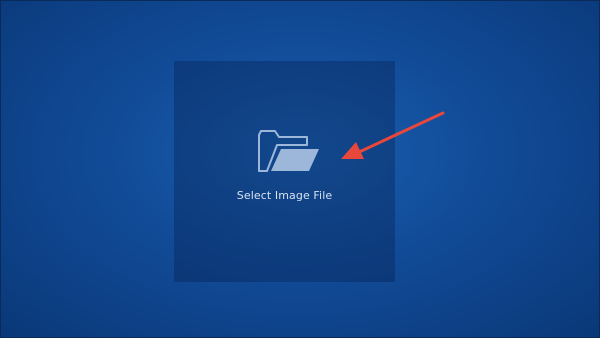  Describe the element at coordinates (284, 195) in the screenshot. I see `select-image-file-label: Select Image File` at that location.